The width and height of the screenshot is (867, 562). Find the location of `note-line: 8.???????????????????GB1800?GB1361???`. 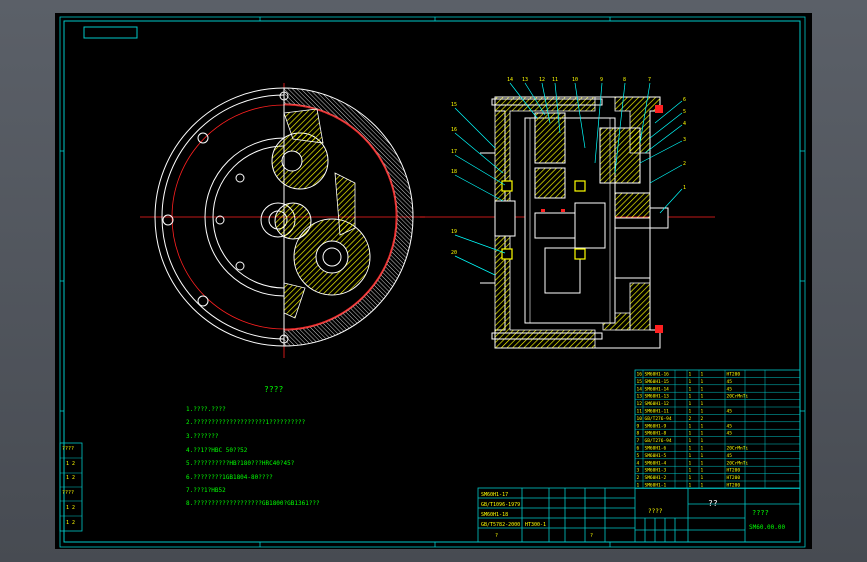

note-line: 8.???????????????????GB1800?GB1361??? is located at coordinates (253, 503).